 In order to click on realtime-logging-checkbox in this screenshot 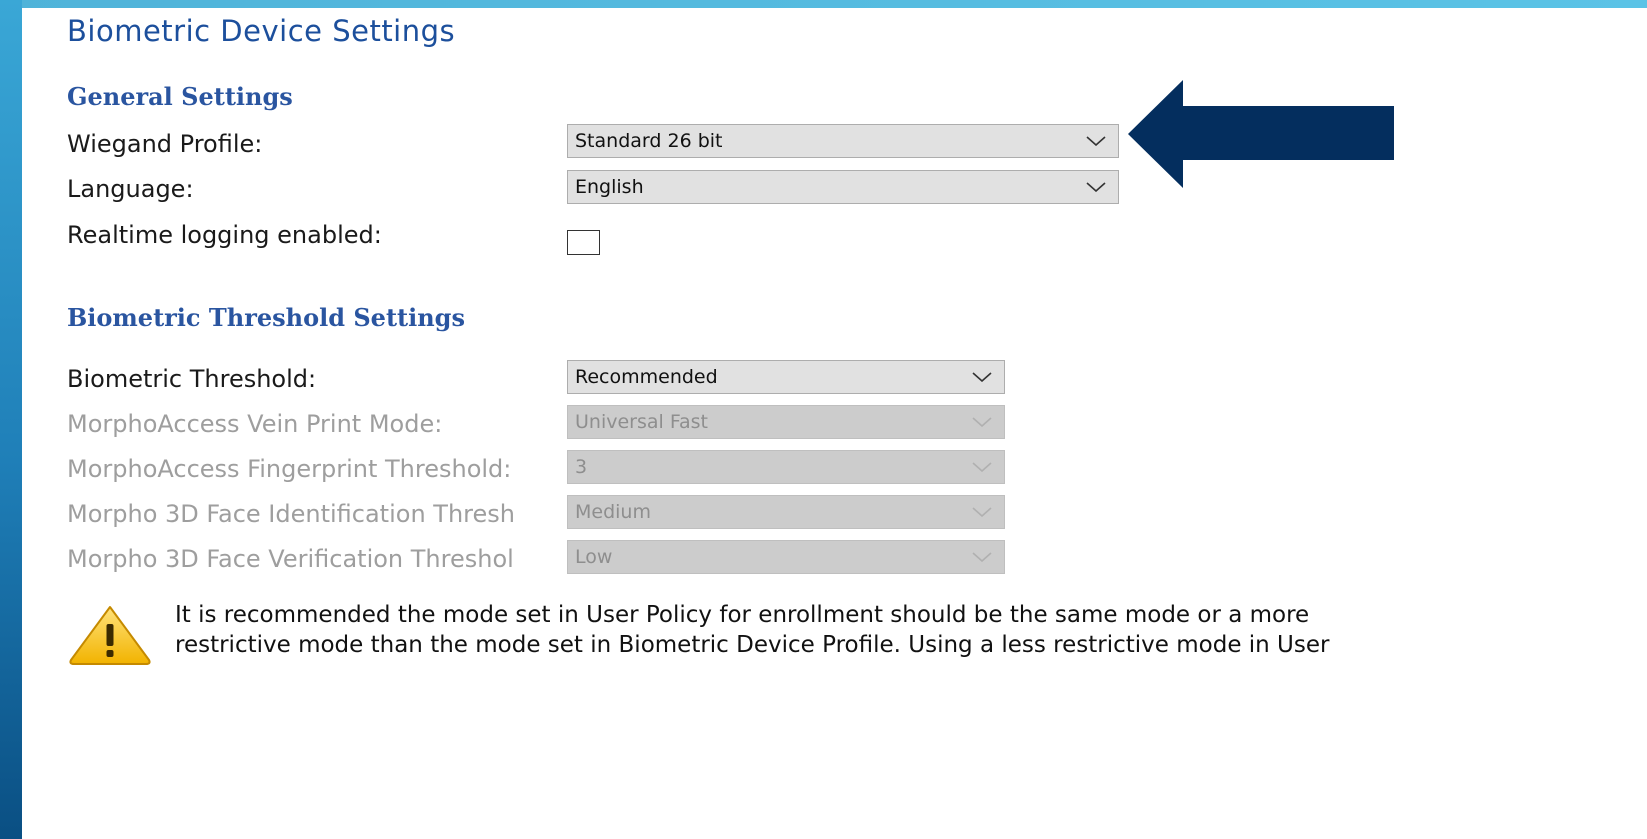, I will do `click(583, 242)`.